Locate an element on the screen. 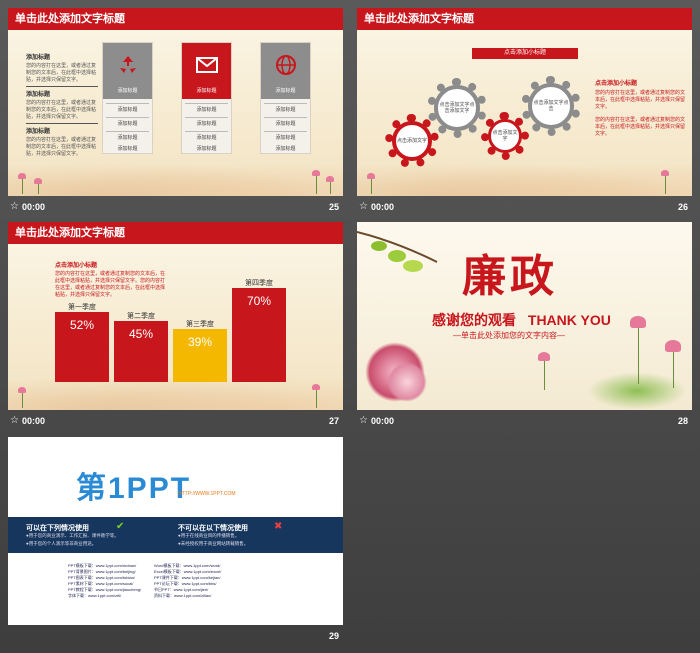 The height and width of the screenshot is (653, 700). gear-text: 点击添加文字点击添加文字 is located at coordinates (457, 108).